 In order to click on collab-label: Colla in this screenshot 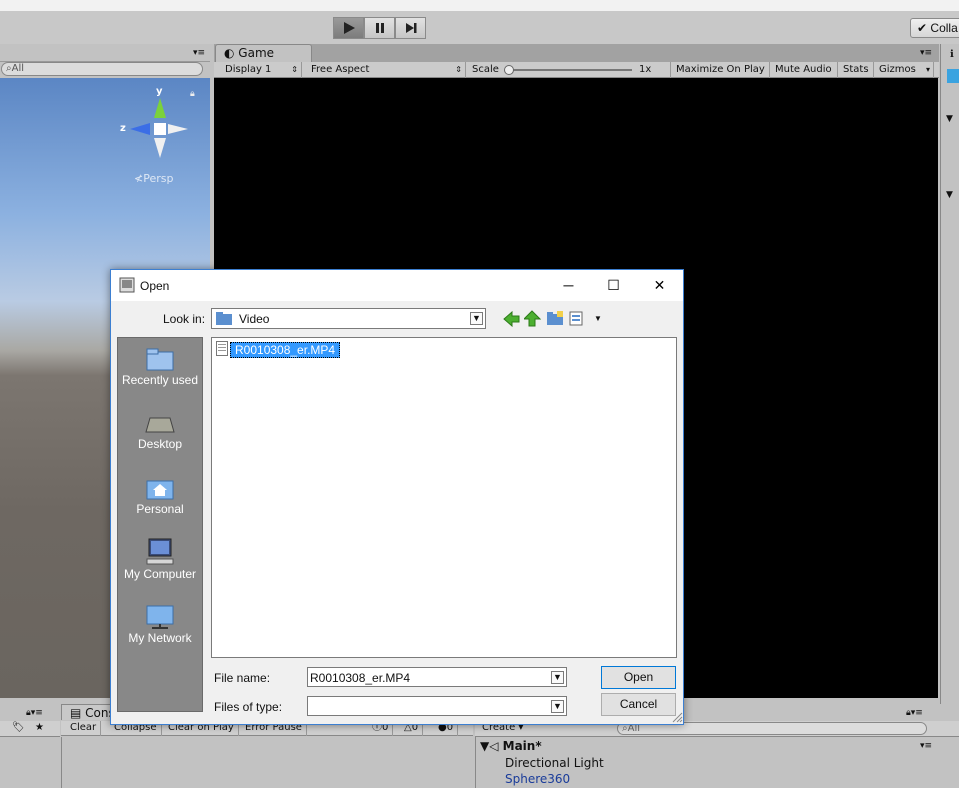, I will do `click(944, 28)`.